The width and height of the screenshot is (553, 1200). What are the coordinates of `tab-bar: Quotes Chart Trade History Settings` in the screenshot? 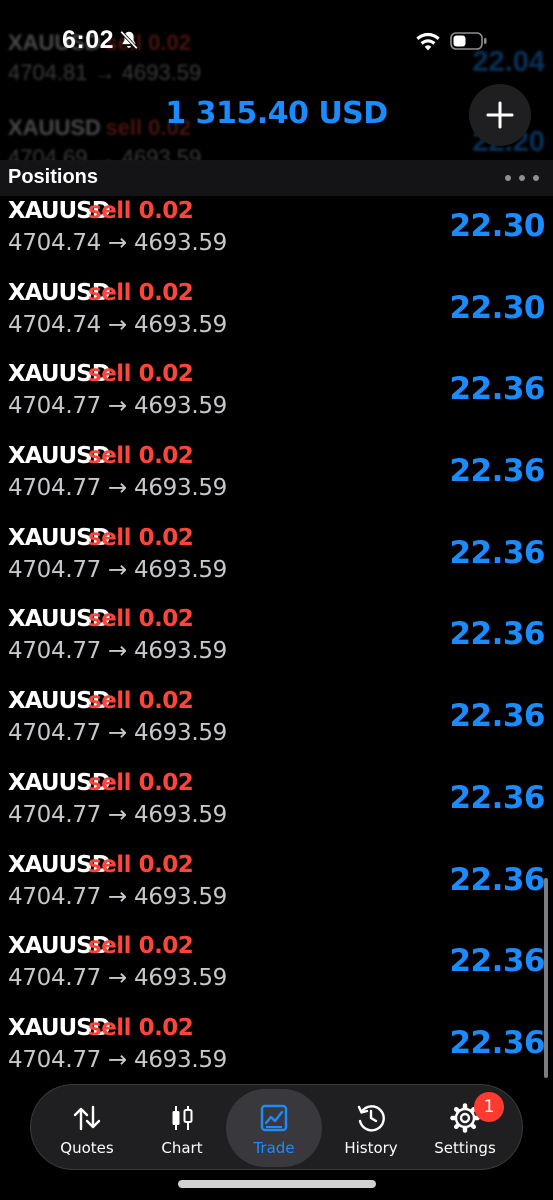 It's located at (276, 1127).